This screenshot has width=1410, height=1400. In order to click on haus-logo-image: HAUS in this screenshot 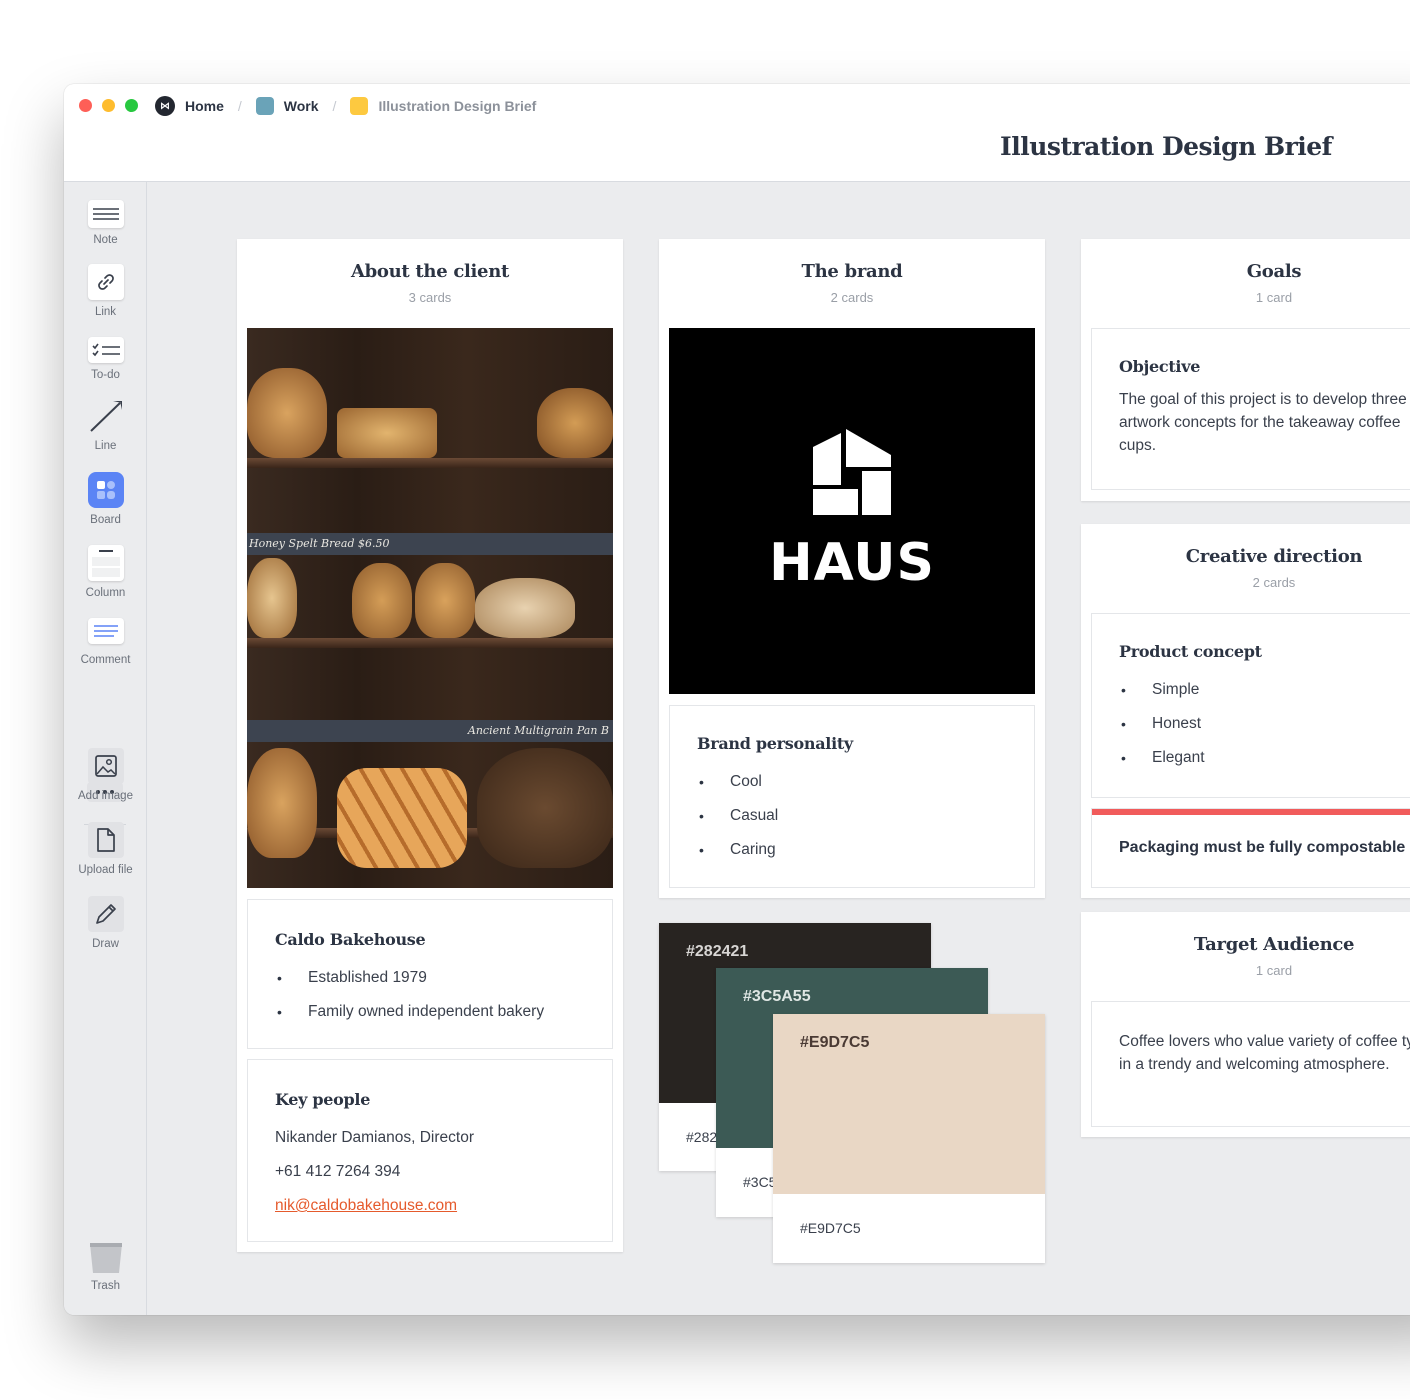, I will do `click(852, 511)`.